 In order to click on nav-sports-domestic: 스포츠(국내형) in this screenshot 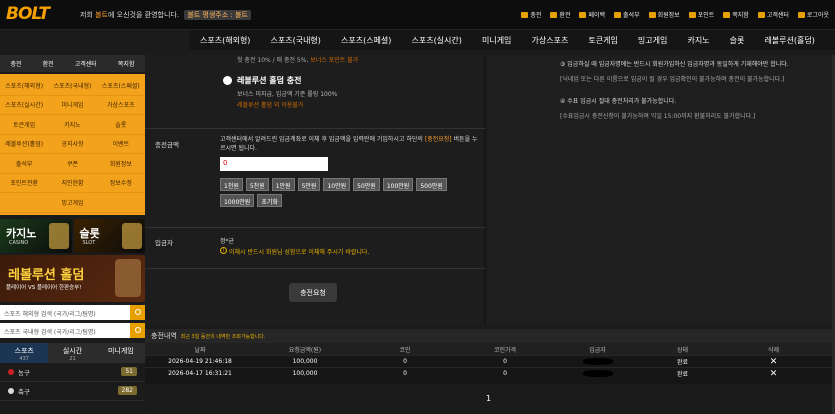, I will do `click(296, 40)`.